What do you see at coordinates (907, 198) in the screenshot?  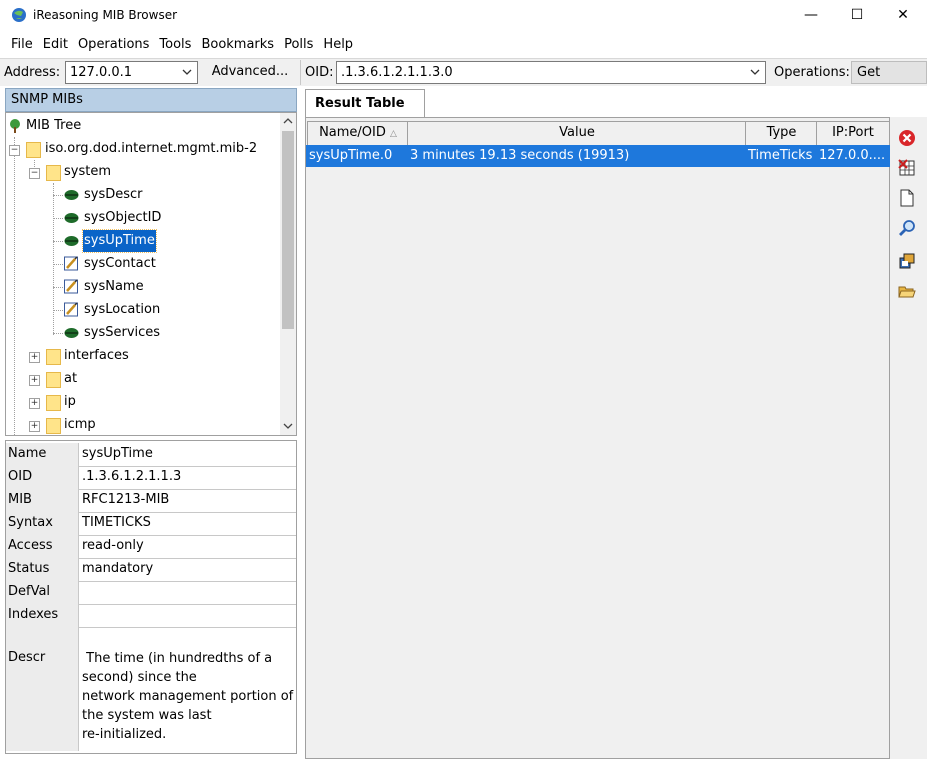 I see `new-document-icon` at bounding box center [907, 198].